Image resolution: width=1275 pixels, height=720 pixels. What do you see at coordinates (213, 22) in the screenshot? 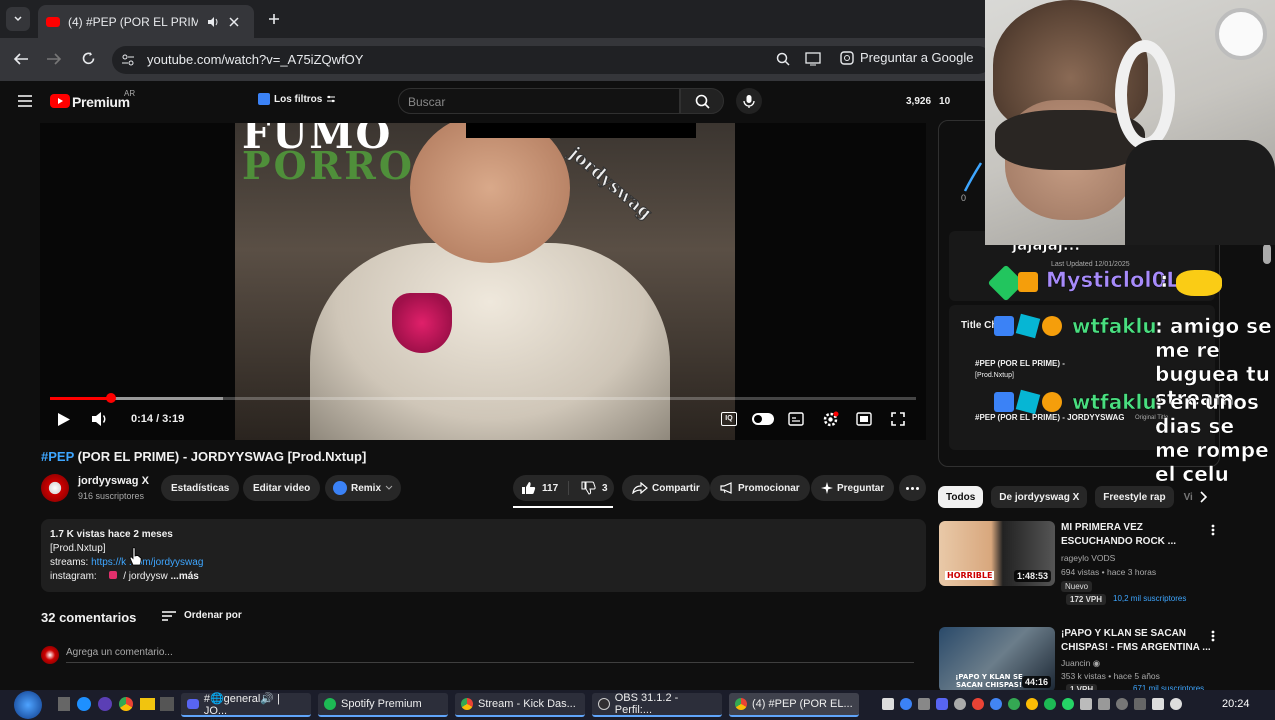
I see `speaker-icon` at bounding box center [213, 22].